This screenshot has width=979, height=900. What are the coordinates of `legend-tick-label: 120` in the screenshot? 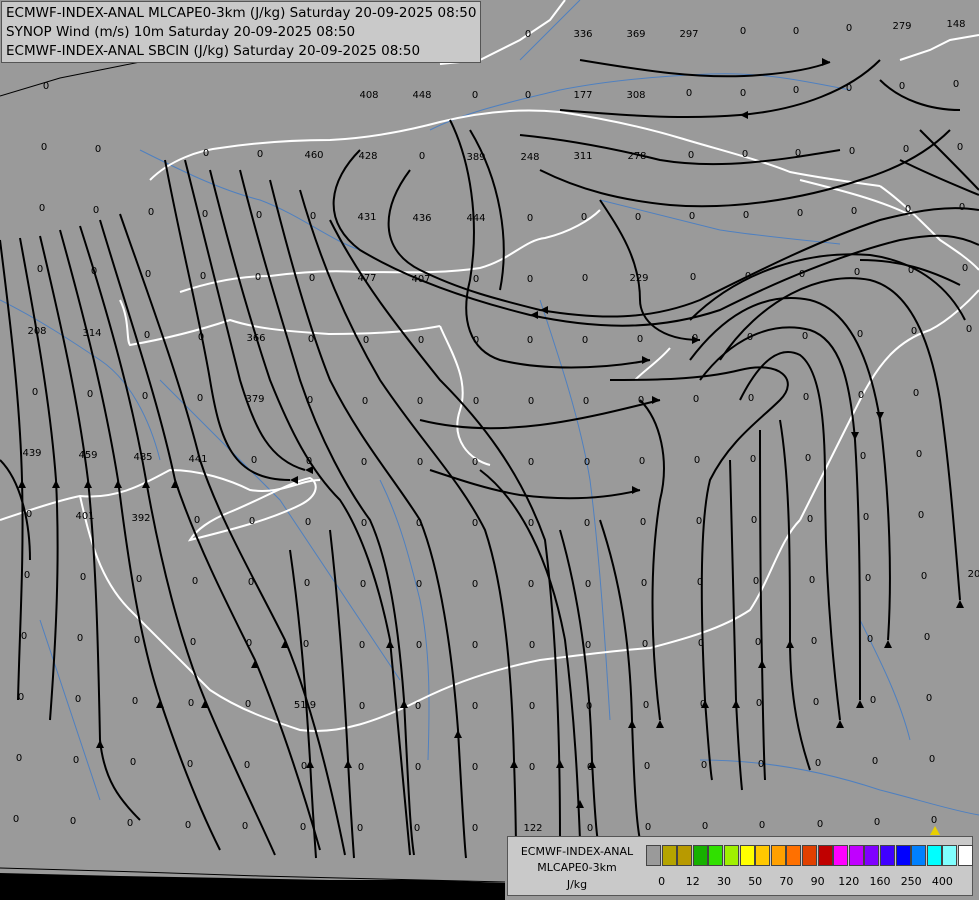 It's located at (849, 881).